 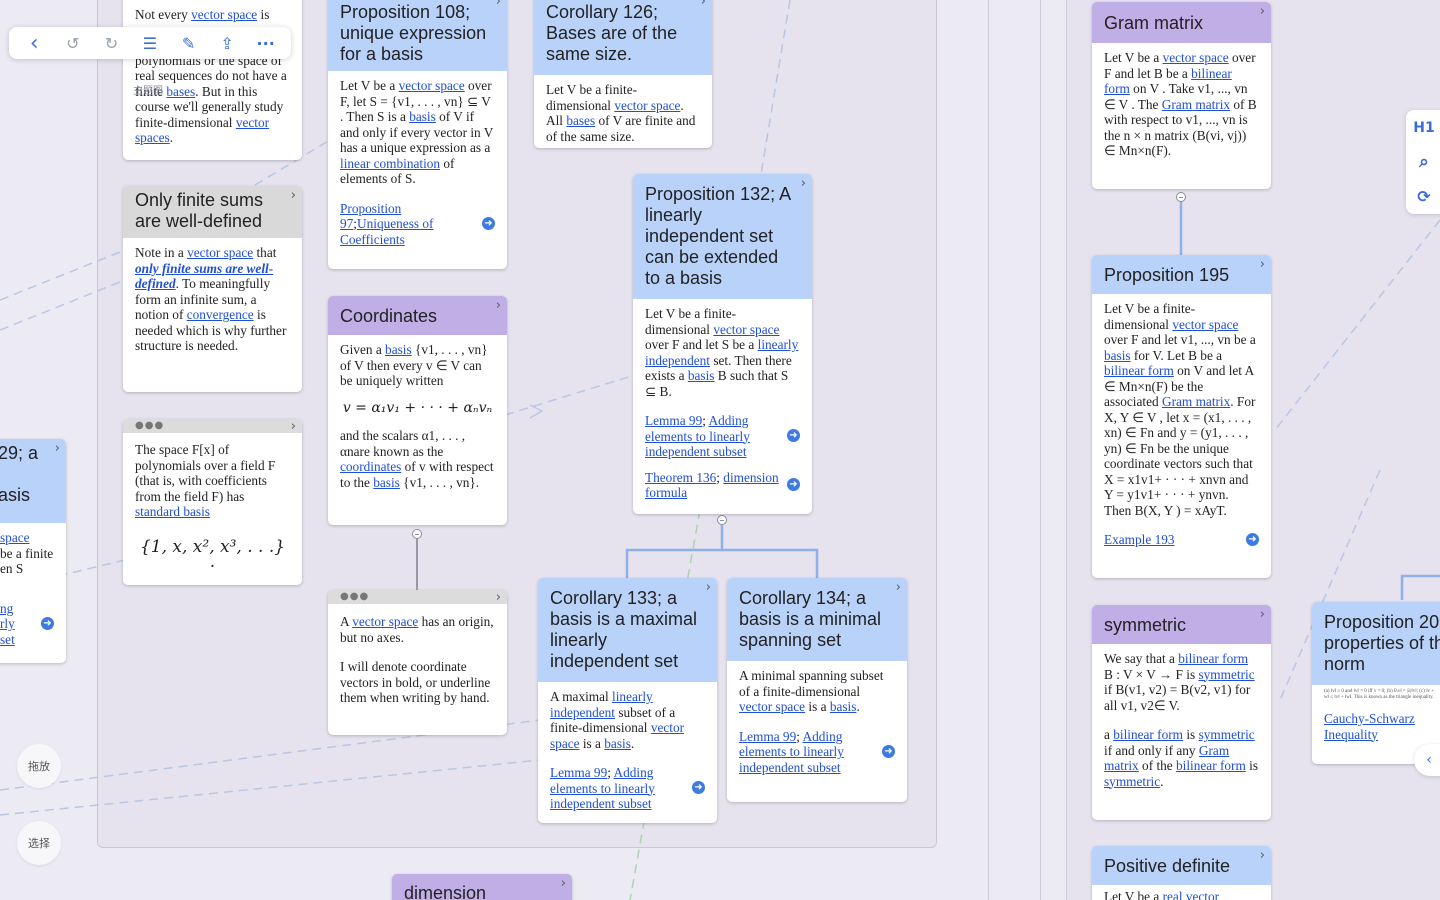 What do you see at coordinates (417, 597) in the screenshot?
I see `node-title: ●●● ›` at bounding box center [417, 597].